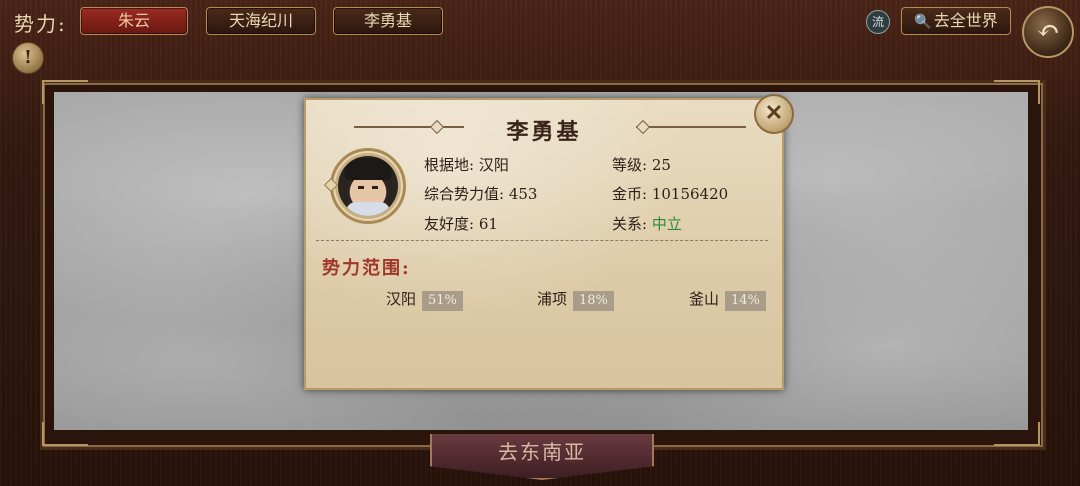 The image size is (1080, 486). What do you see at coordinates (464, 194) in the screenshot?
I see `power-label: 综合势力值:` at bounding box center [464, 194].